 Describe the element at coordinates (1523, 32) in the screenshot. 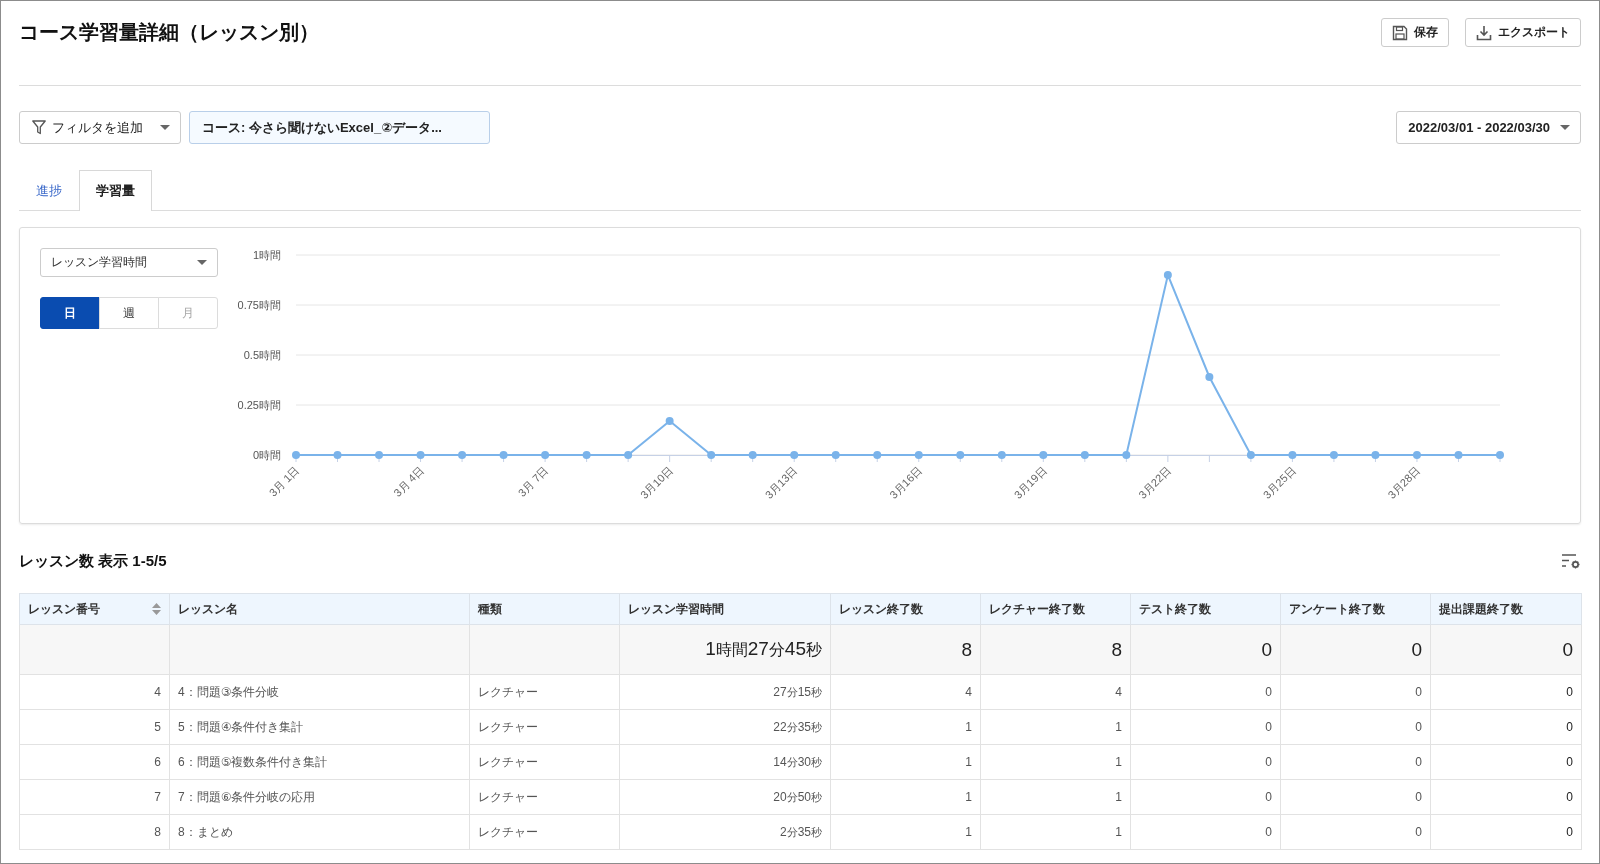

I see `export-button: エクスポート` at that location.